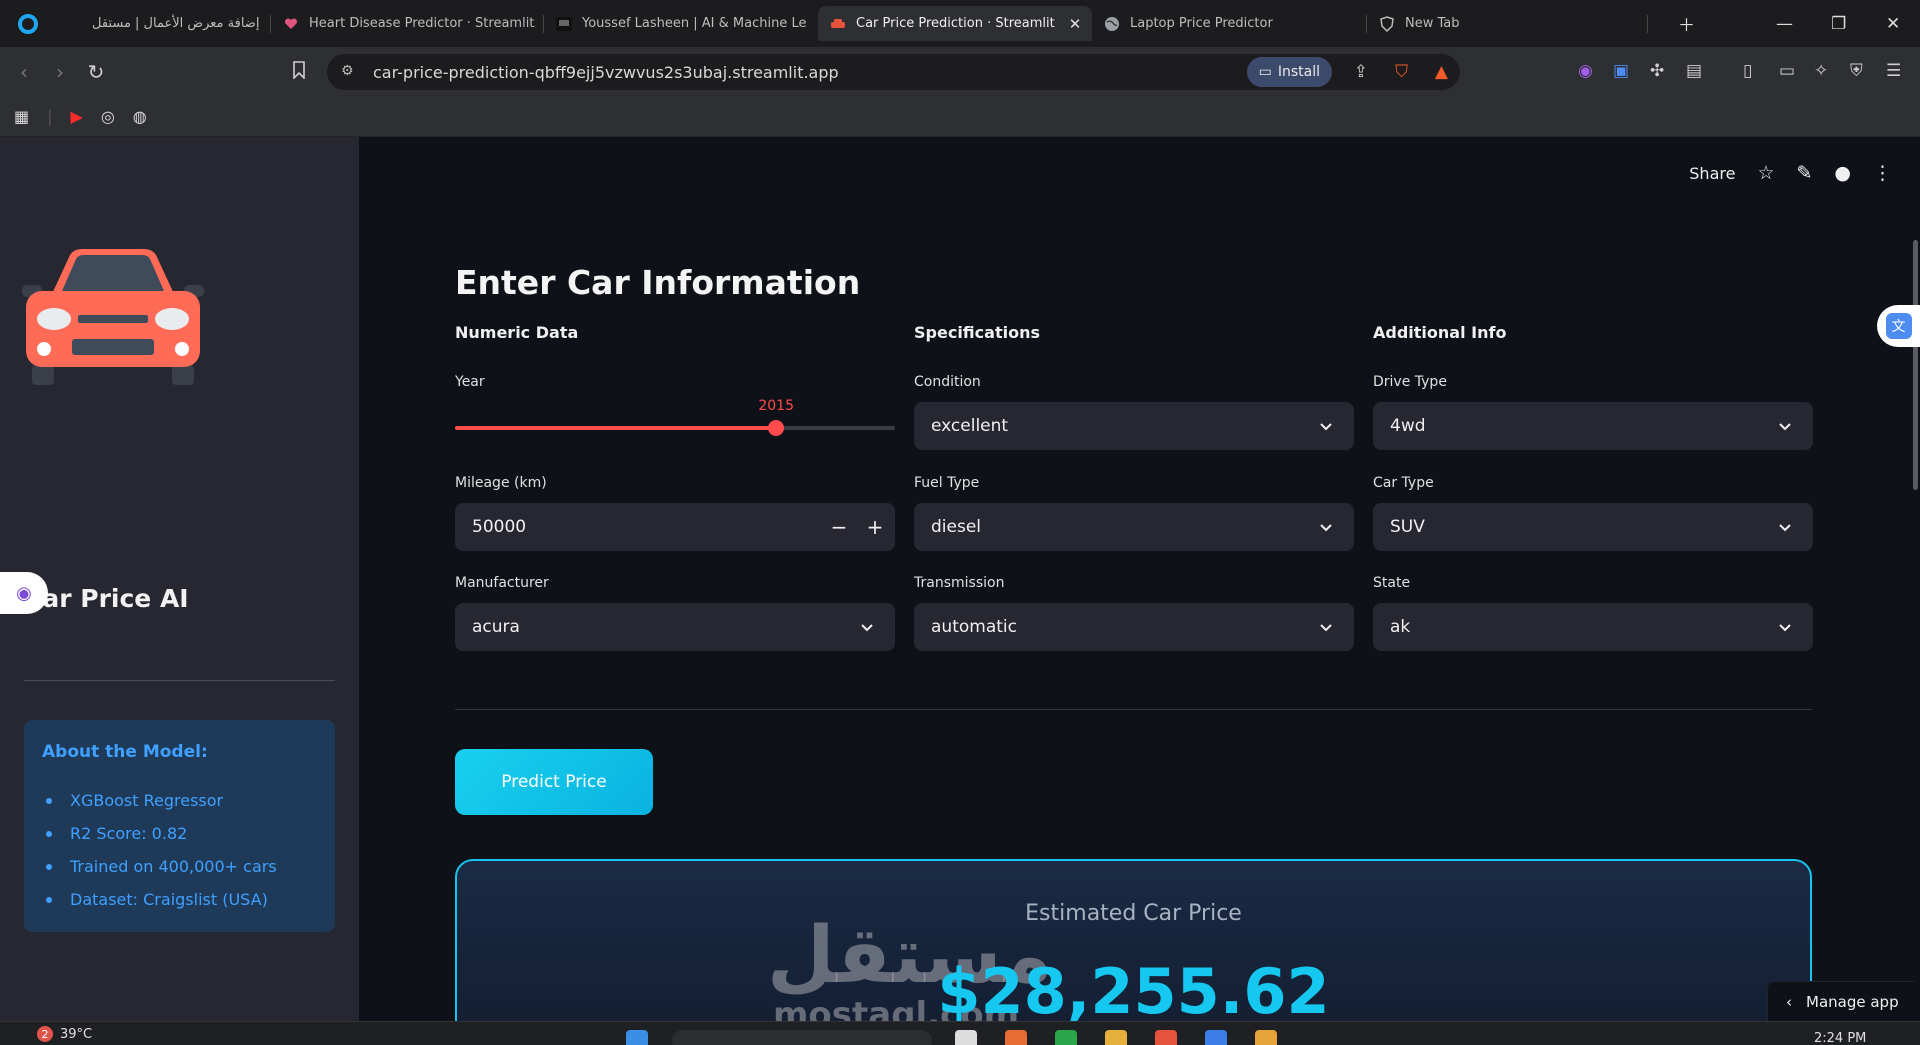  What do you see at coordinates (974, 627) in the screenshot?
I see `transmission-value: automatic` at bounding box center [974, 627].